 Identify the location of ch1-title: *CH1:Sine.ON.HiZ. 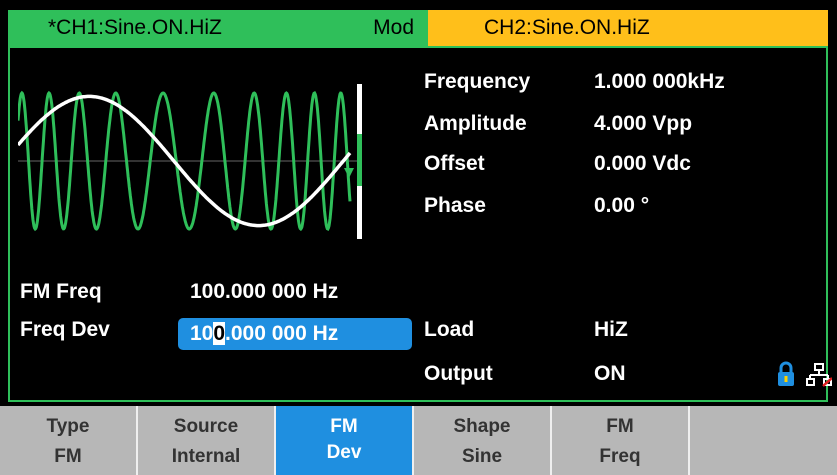
(135, 27).